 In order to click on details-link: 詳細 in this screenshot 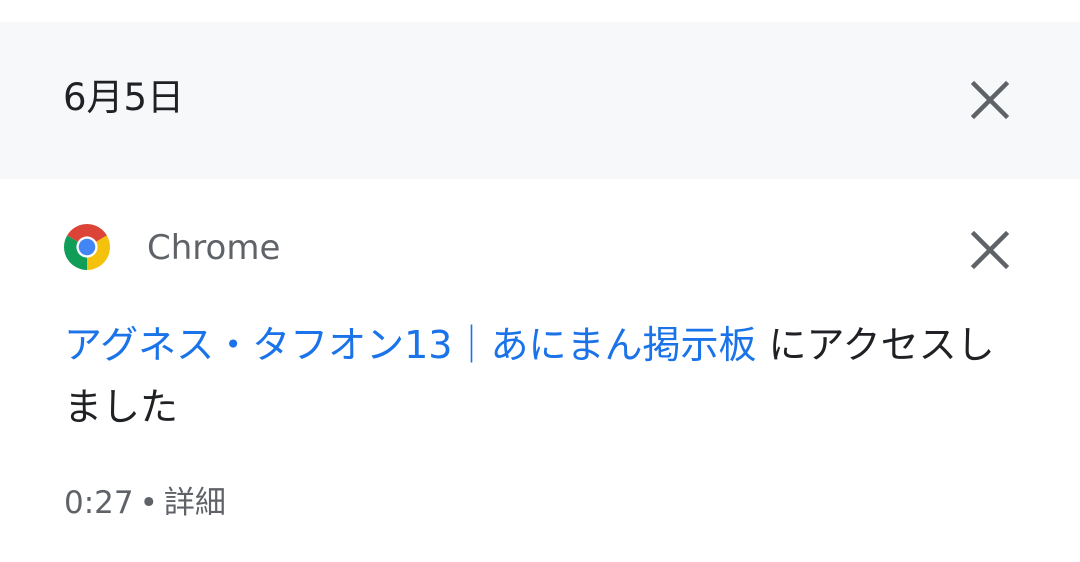, I will do `click(195, 503)`.